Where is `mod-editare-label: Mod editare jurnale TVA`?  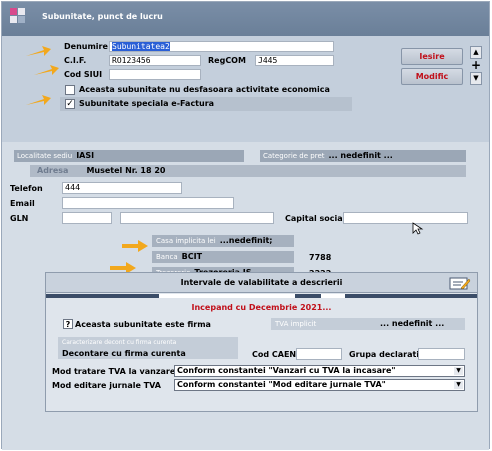 mod-editare-label: Mod editare jurnale TVA is located at coordinates (106, 385).